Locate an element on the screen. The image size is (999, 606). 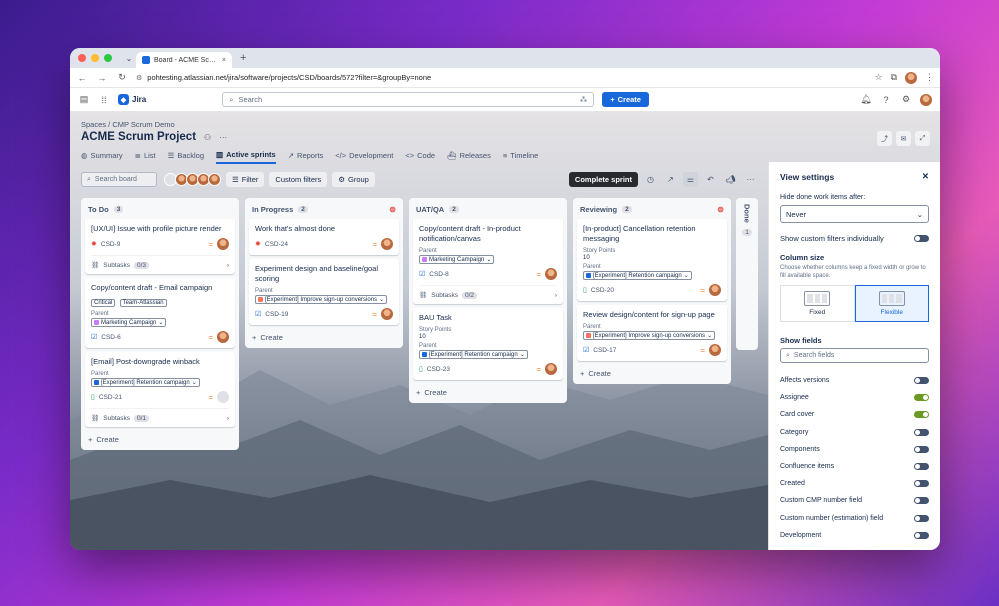
search-board-input: ⌕ Search board is located at coordinates (119, 179).